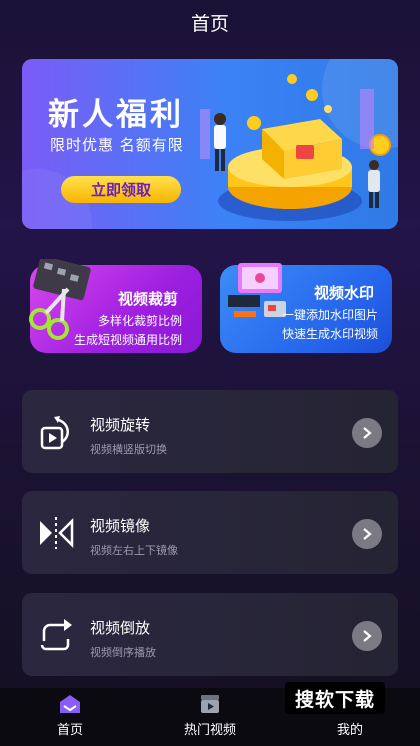 This screenshot has height=746, width=420. I want to click on video-mirror-subtitle: 视频左右上下镜像, so click(134, 550).